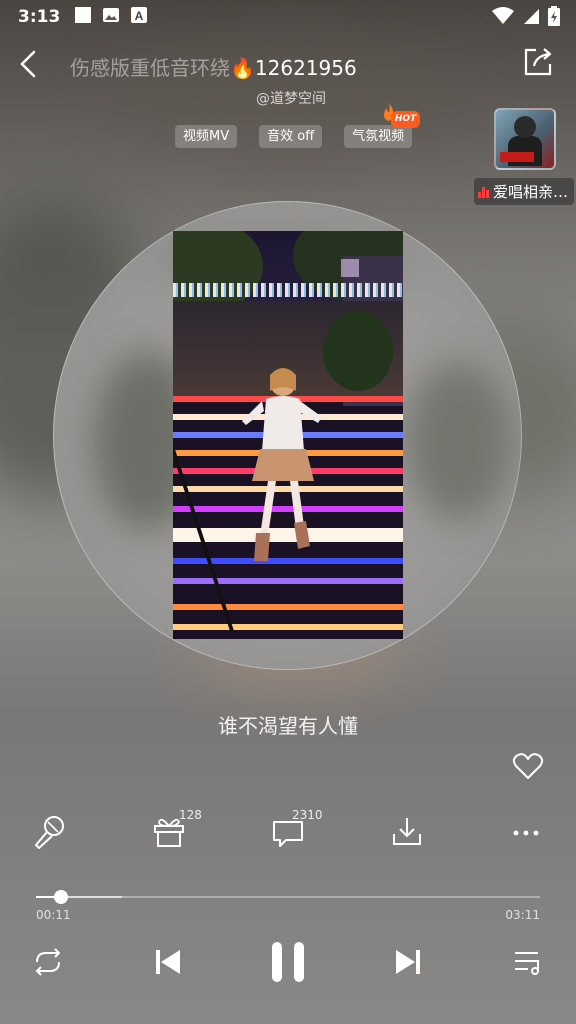 The width and height of the screenshot is (576, 1024). Describe the element at coordinates (213, 68) in the screenshot. I see `song-title: 伤感版重低音环绕🔥12621956` at that location.